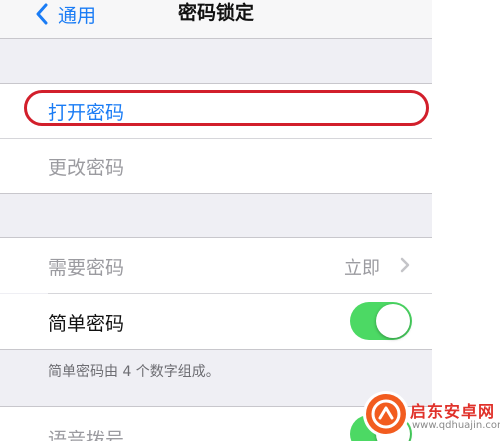 This screenshot has height=441, width=500. I want to click on require-passcode-value: 立即, so click(362, 268).